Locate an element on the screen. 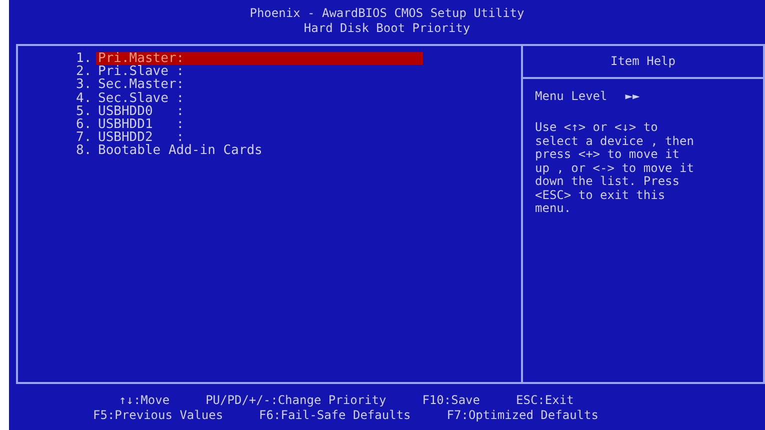  key-hint: PU/PD/+/-:Change Priority is located at coordinates (296, 400).